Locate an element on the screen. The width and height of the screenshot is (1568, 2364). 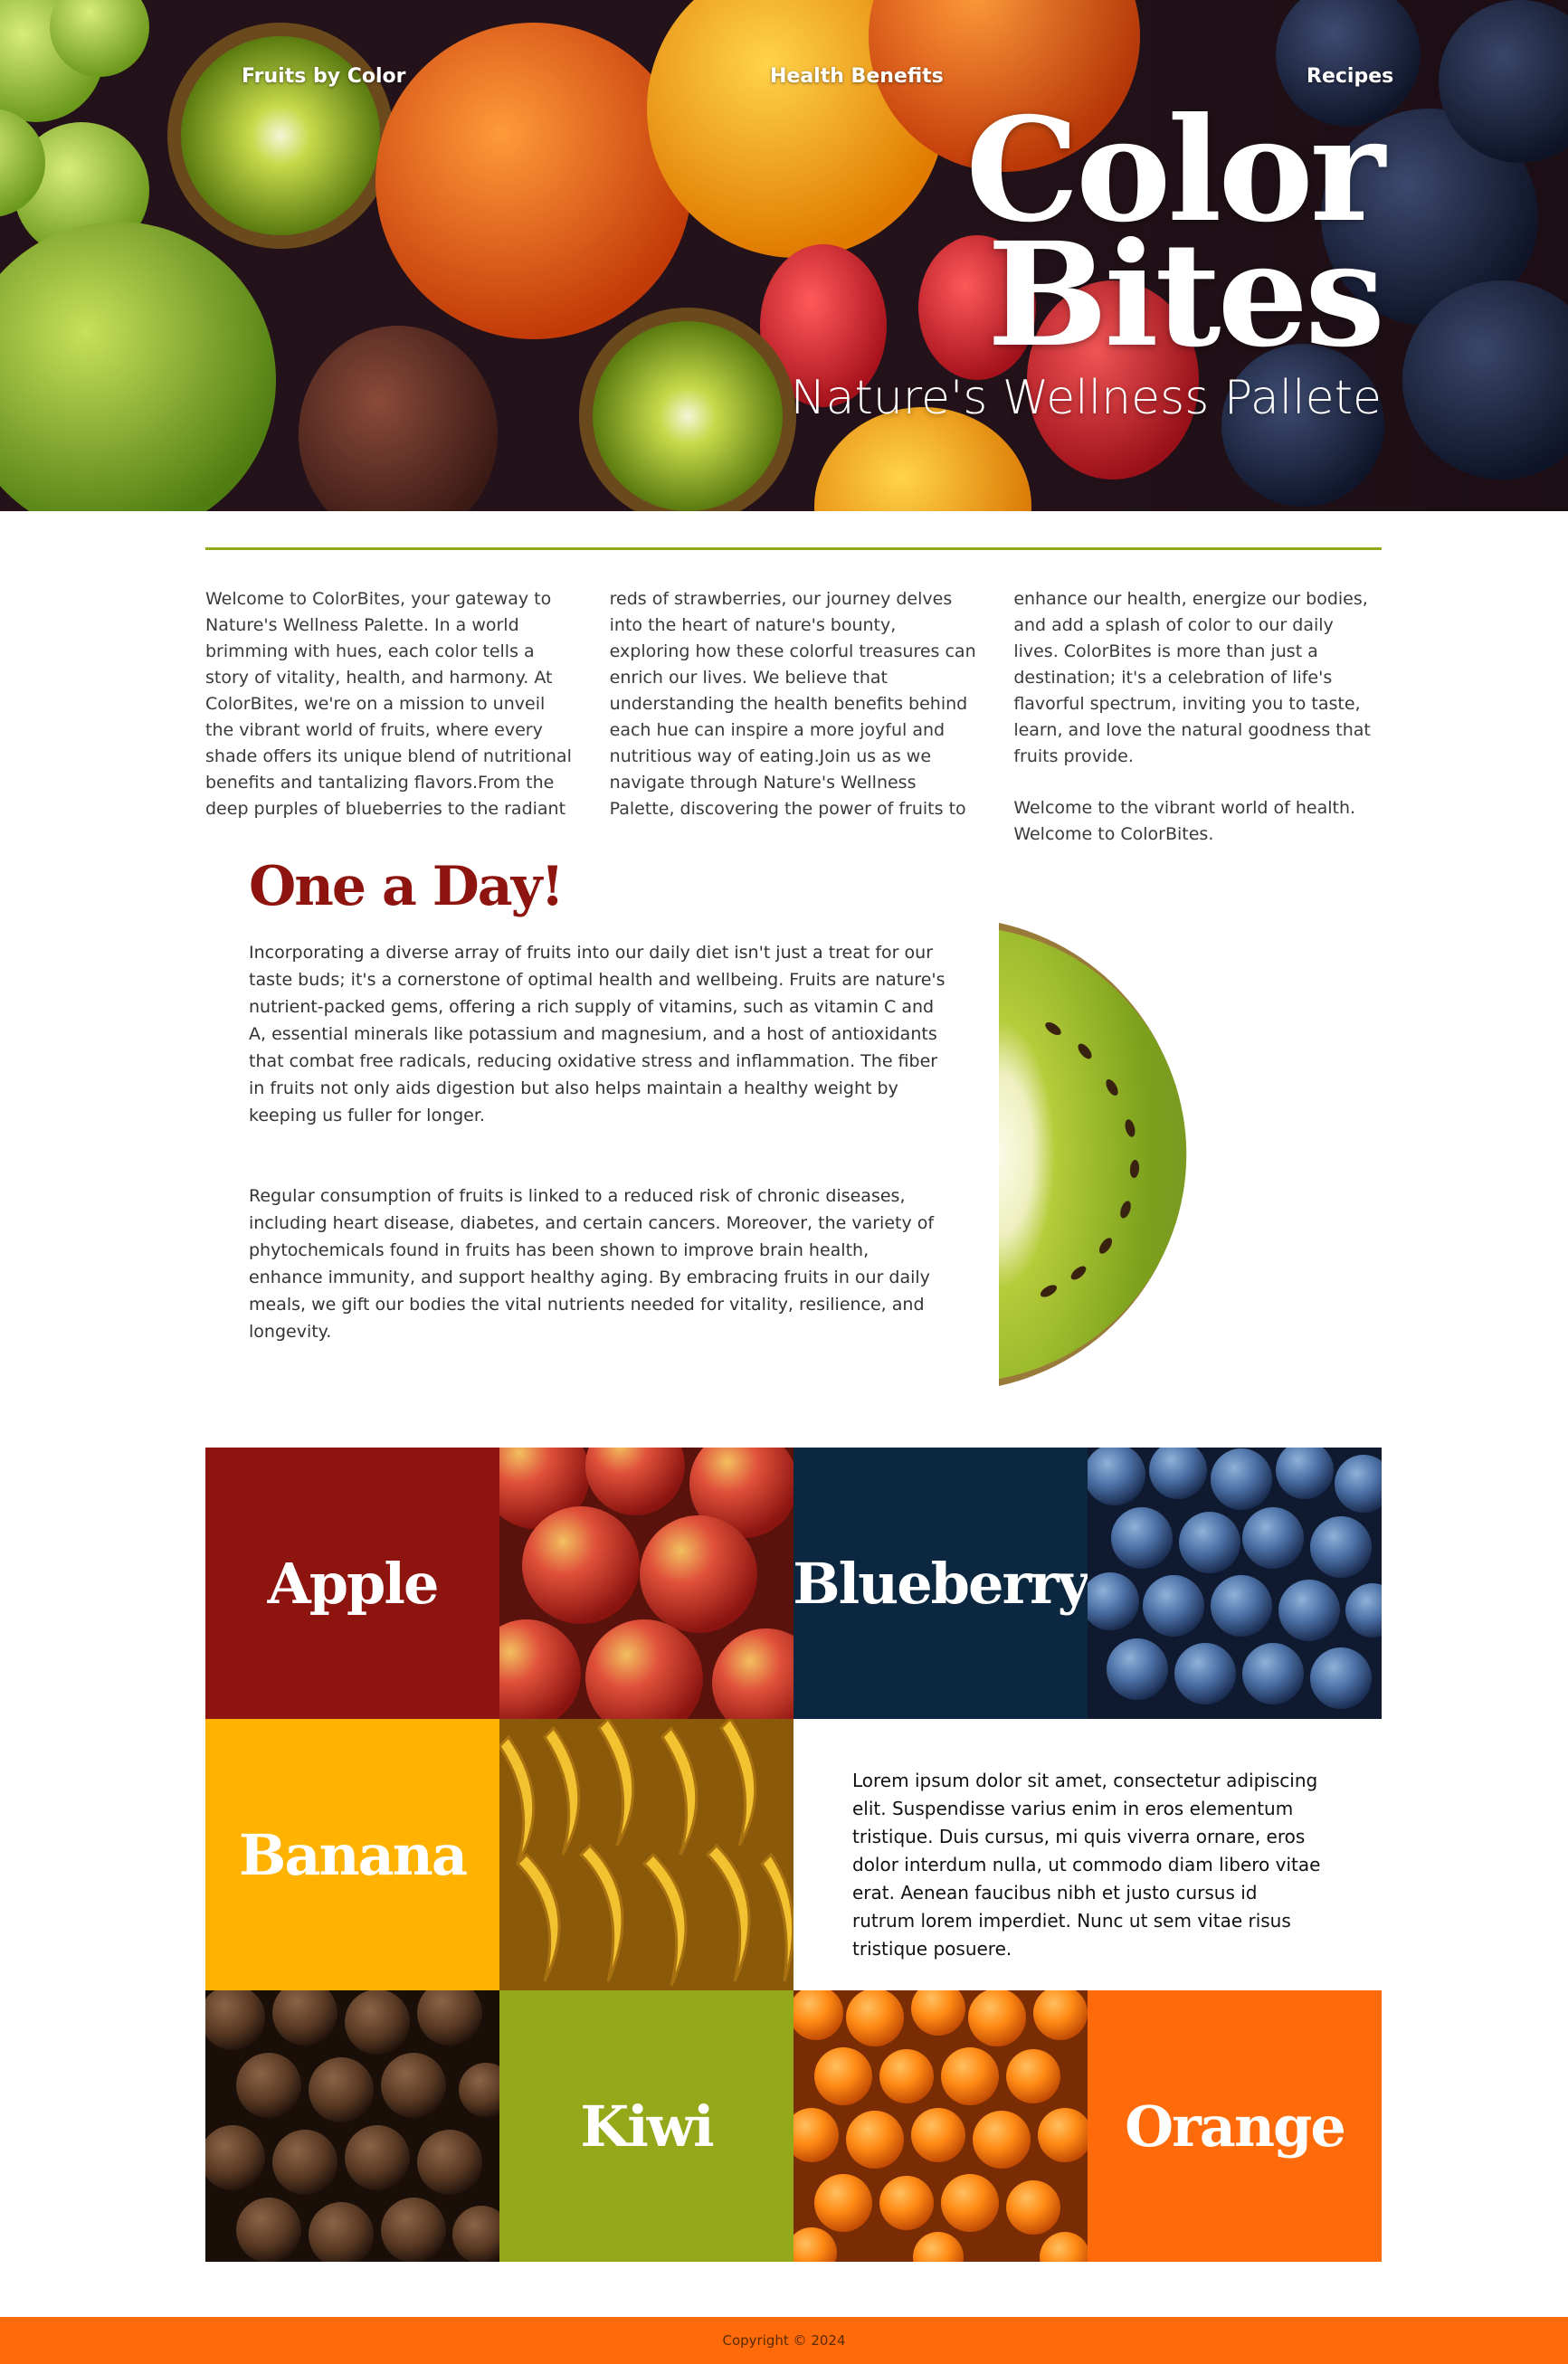
blueberry-tile: Blueberry is located at coordinates (941, 1583).